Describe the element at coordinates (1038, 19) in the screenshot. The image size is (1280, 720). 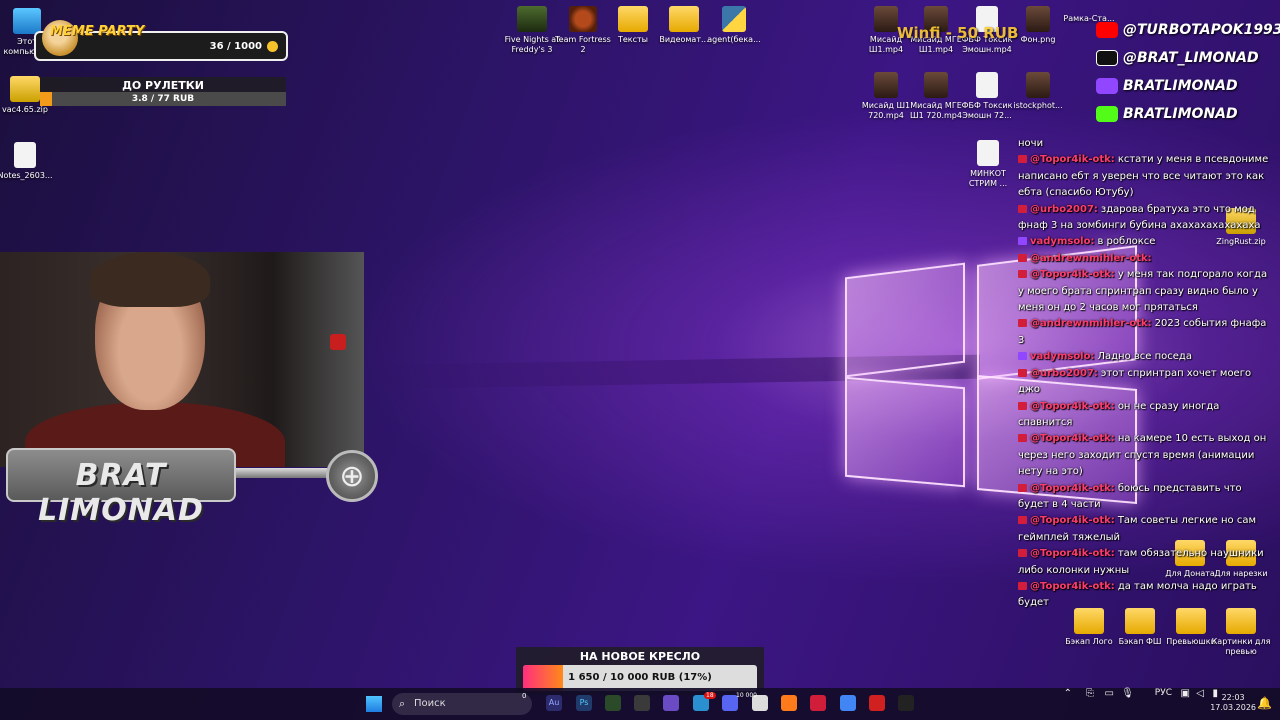
I see `image-file-icon` at that location.